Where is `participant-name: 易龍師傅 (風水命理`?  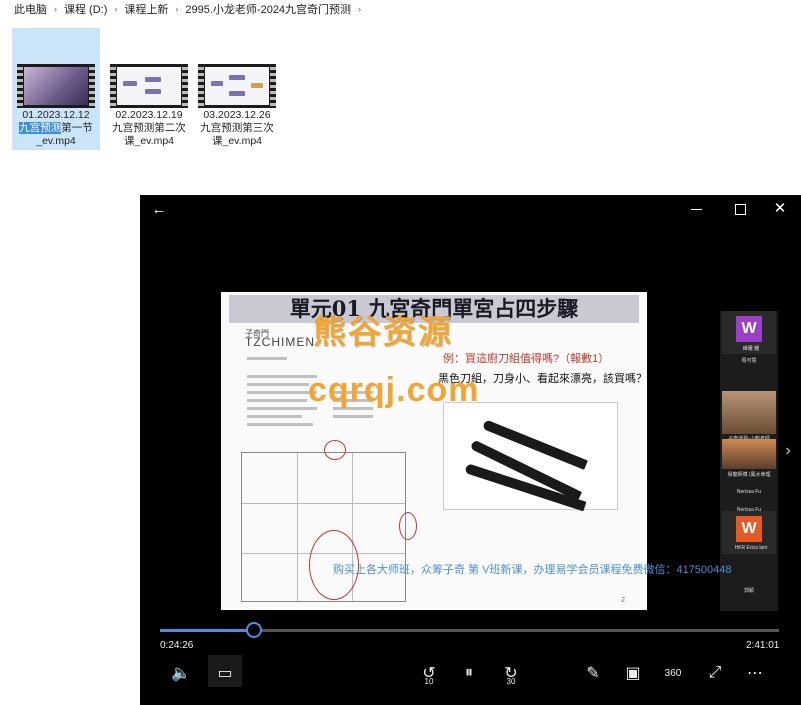
participant-name: 易龍師傅 (風水命理 is located at coordinates (749, 475).